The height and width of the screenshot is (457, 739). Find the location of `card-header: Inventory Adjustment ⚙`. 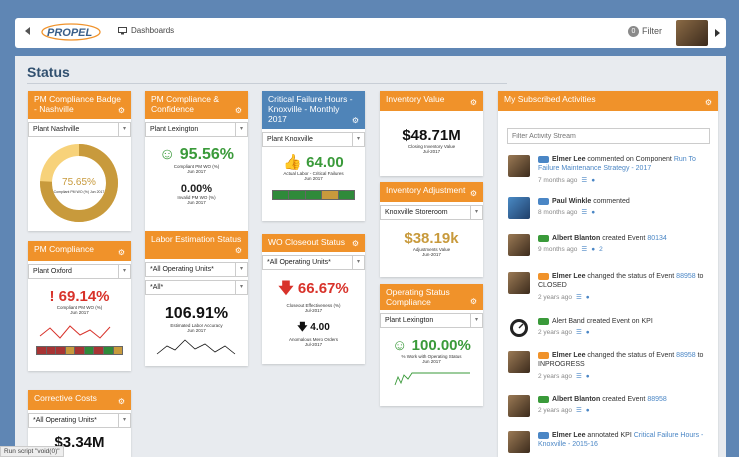

card-header: Inventory Adjustment ⚙ is located at coordinates (431, 192).